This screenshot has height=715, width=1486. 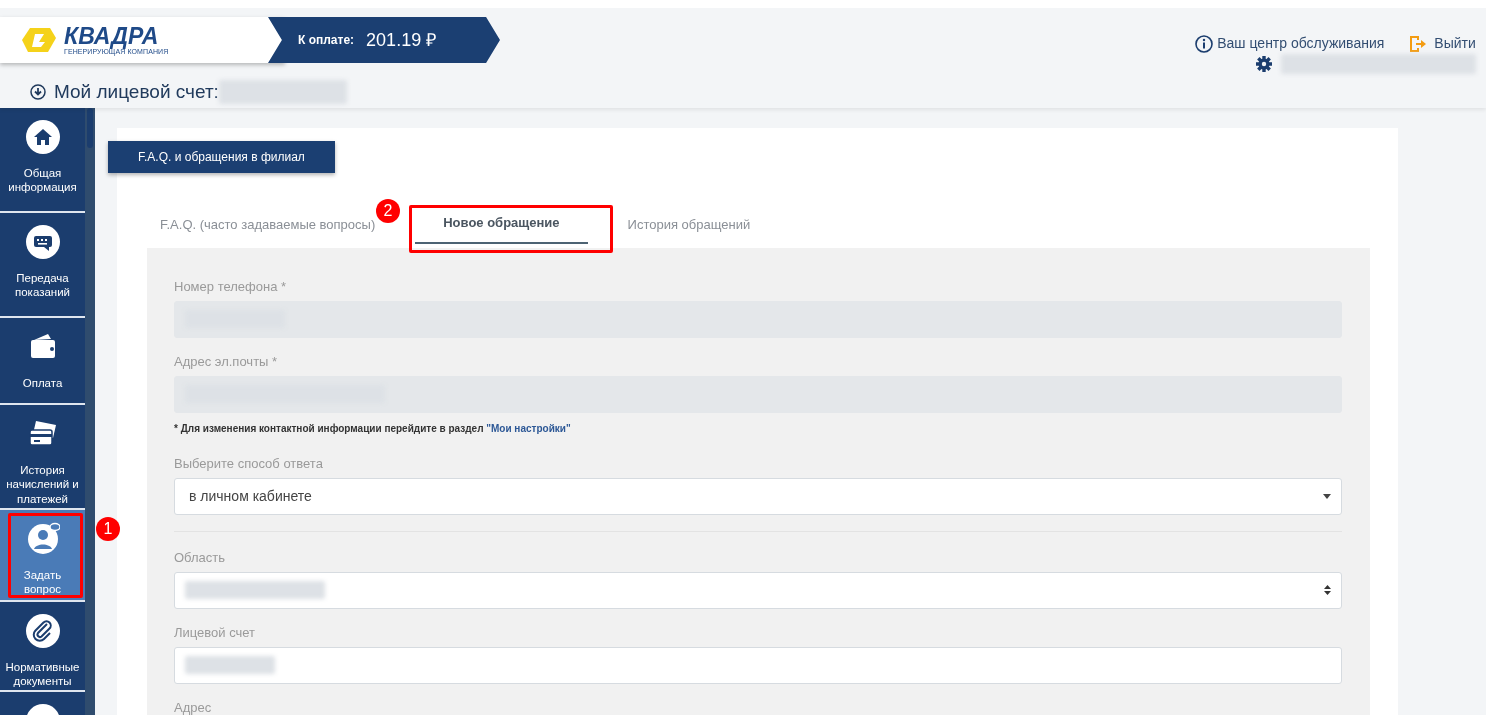 I want to click on caret-down-icon, so click(x=1327, y=496).